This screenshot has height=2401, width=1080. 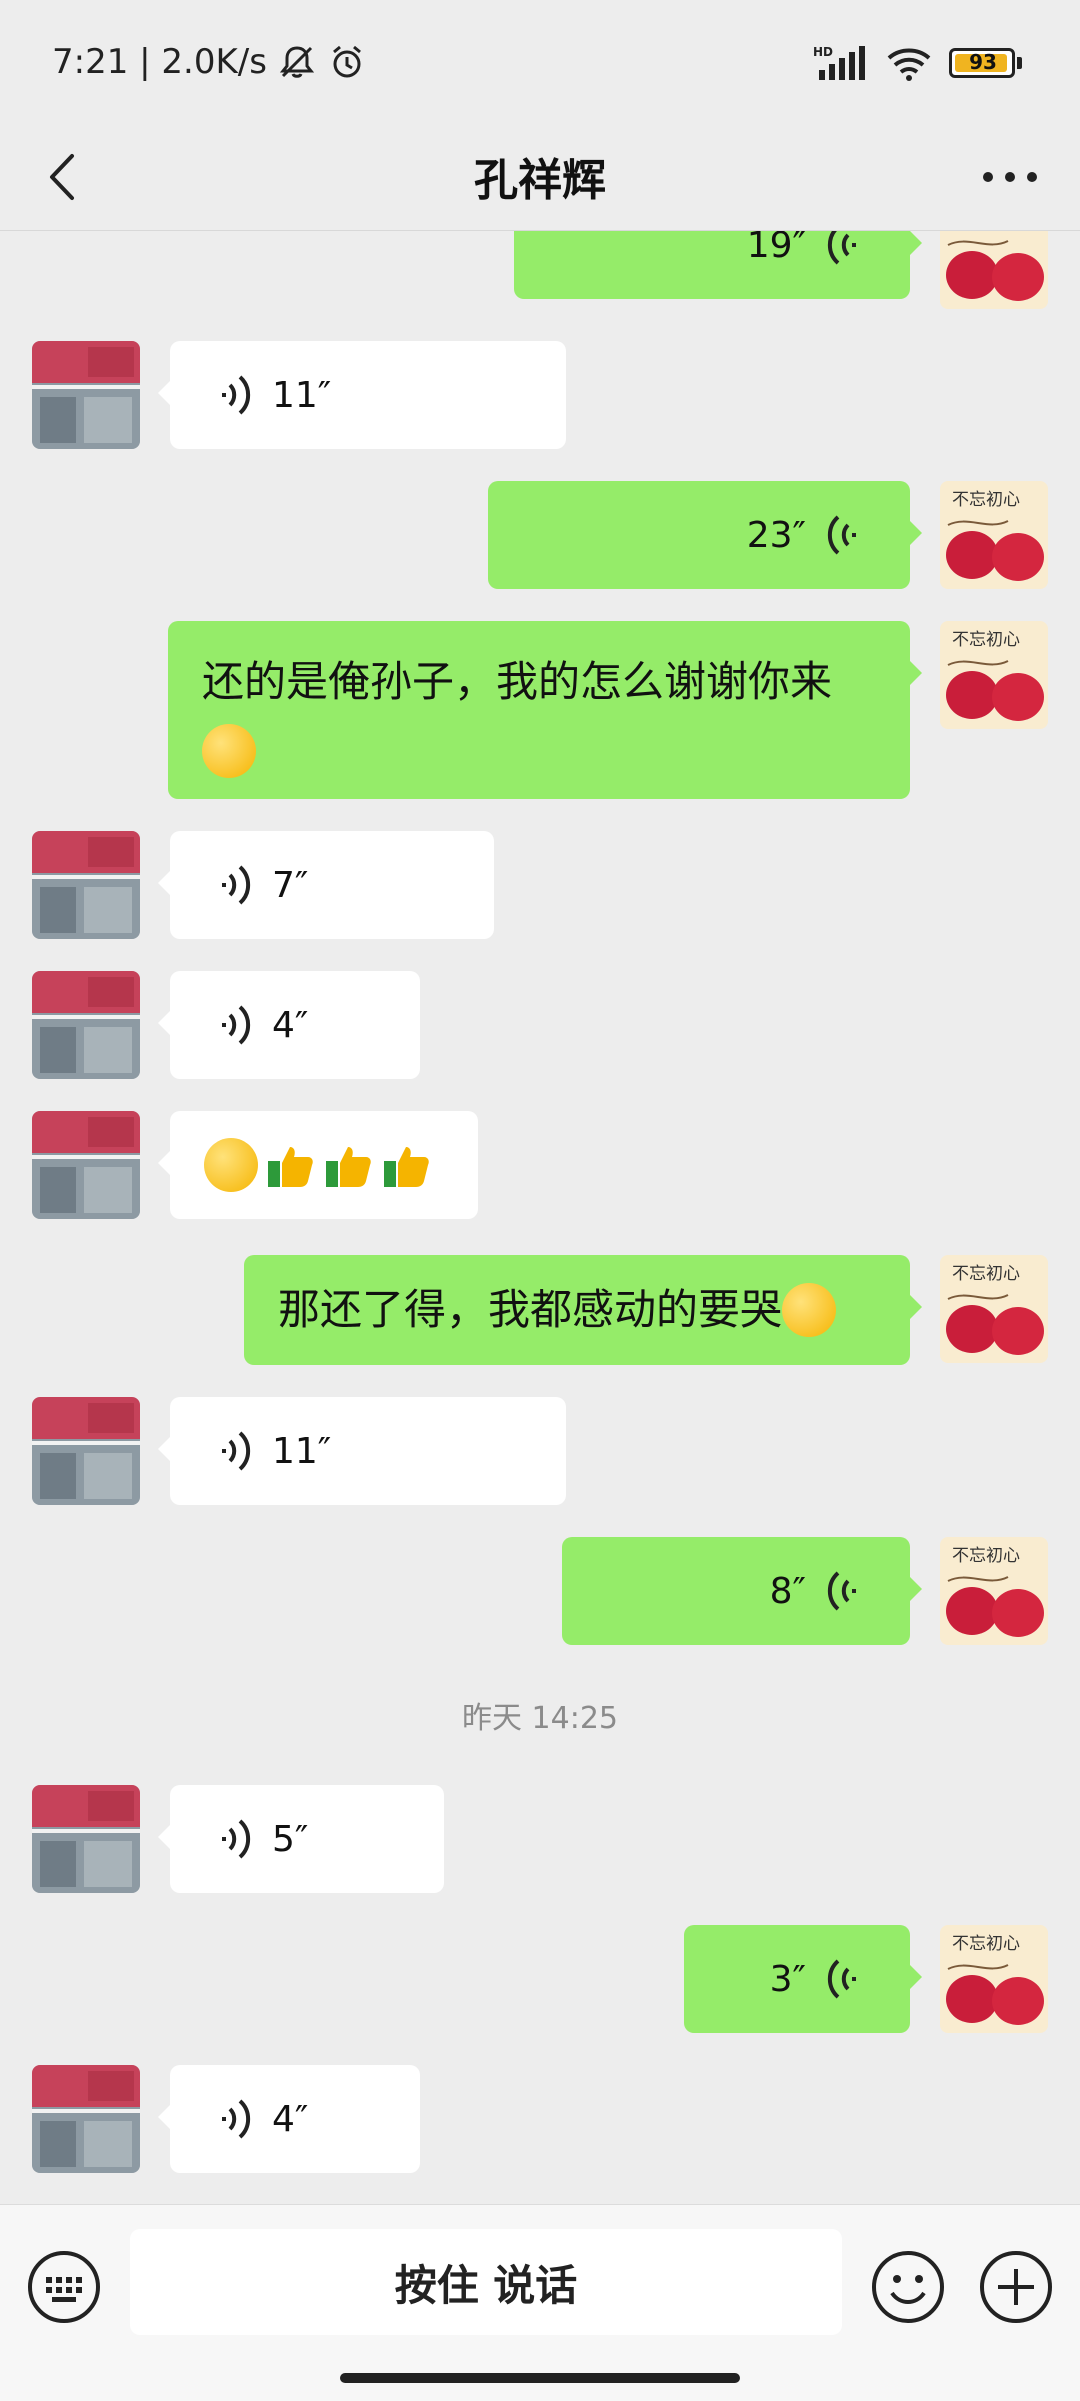 I want to click on voice-duration: 7″, so click(x=290, y=885).